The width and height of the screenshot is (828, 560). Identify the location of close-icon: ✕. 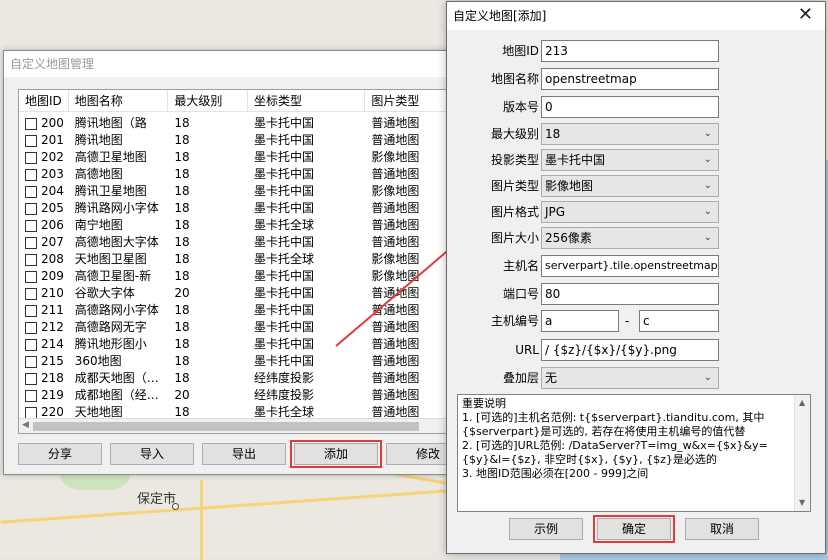
(805, 15).